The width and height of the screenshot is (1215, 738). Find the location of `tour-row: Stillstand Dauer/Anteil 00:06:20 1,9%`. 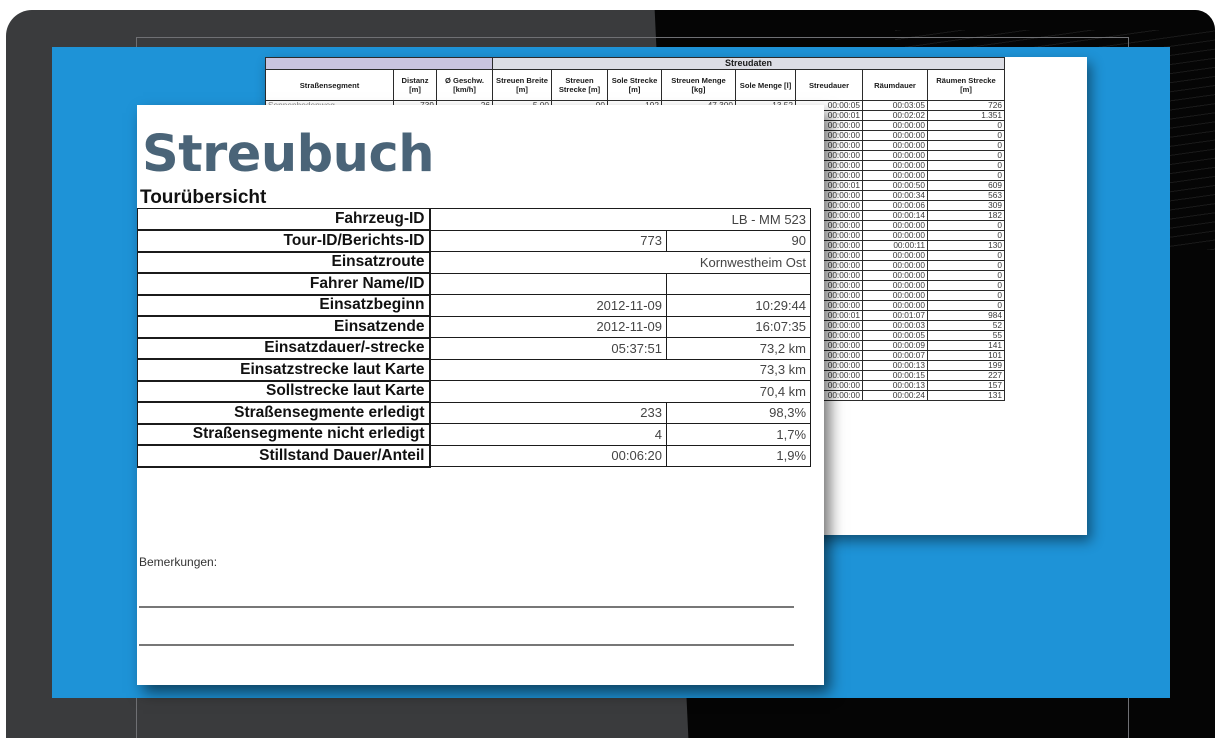

tour-row: Stillstand Dauer/Anteil 00:06:20 1,9% is located at coordinates (474, 456).